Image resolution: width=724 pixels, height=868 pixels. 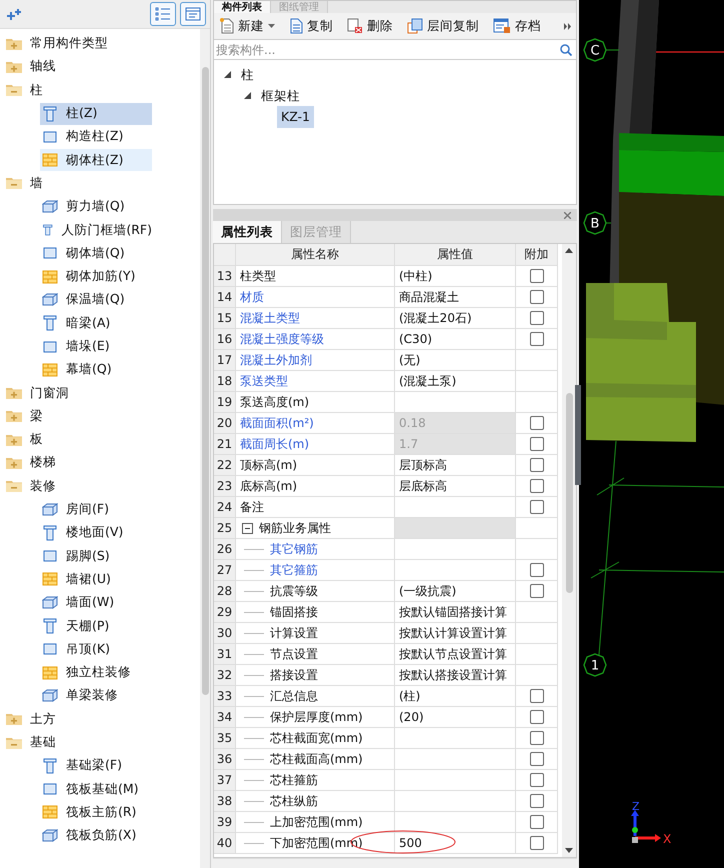 What do you see at coordinates (443, 26) in the screenshot?
I see `toolbar-button: 层间复制` at bounding box center [443, 26].